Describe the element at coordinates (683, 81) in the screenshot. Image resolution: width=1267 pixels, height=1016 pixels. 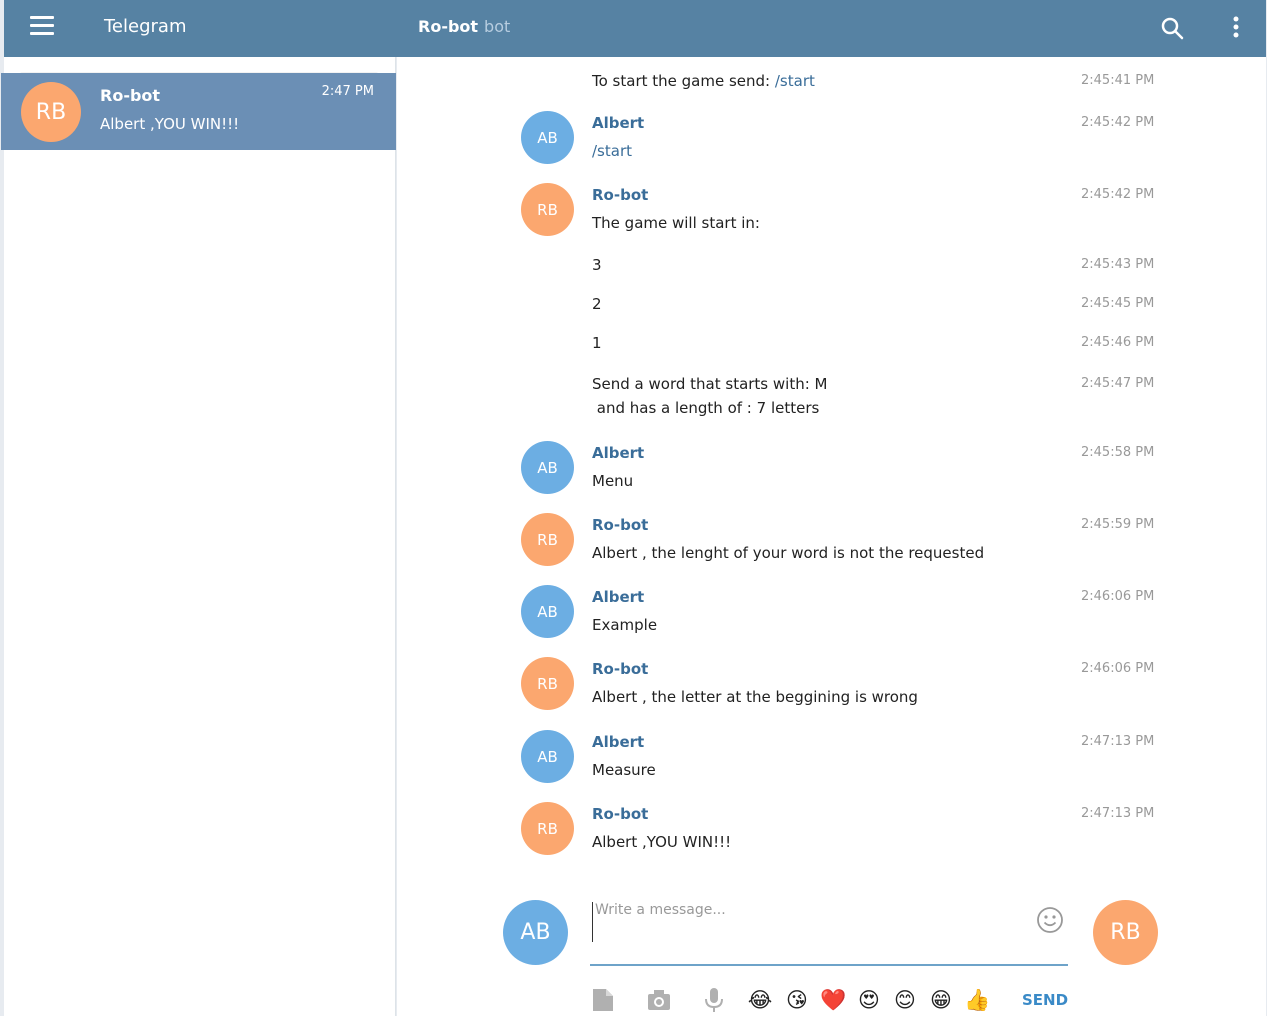
I see `message-text-content: To start the game send:` at that location.